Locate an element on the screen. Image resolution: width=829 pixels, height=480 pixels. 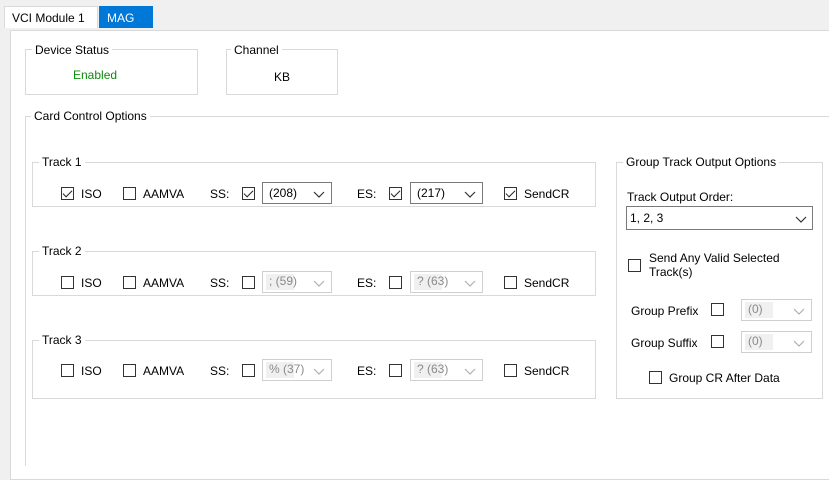
track-3-title: Track 3 is located at coordinates (62, 340).